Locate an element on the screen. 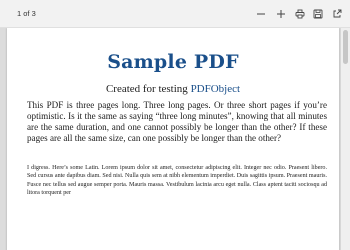  document-subtitle: Created for testing PDFObject is located at coordinates (173, 89).